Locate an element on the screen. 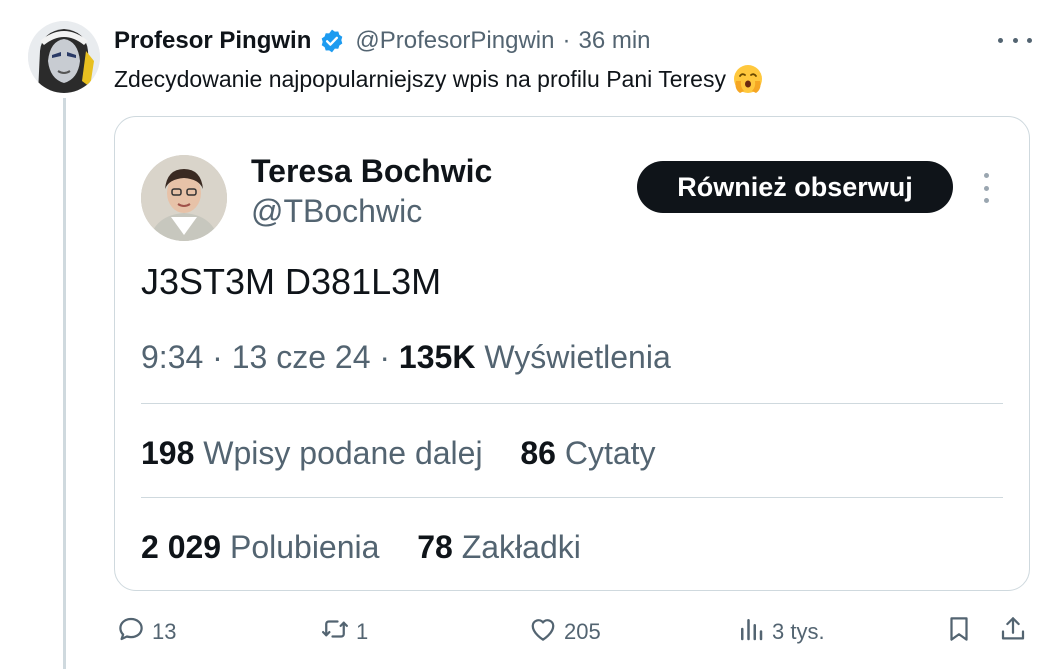 This screenshot has height=669, width=1056. quotes-stat: 86 Cytaty is located at coordinates (587, 453).